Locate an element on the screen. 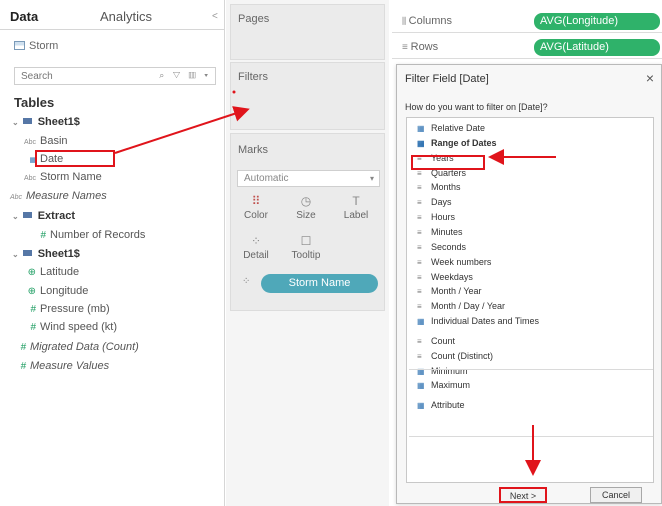 The image size is (662, 506). search-input is located at coordinates (75, 76).